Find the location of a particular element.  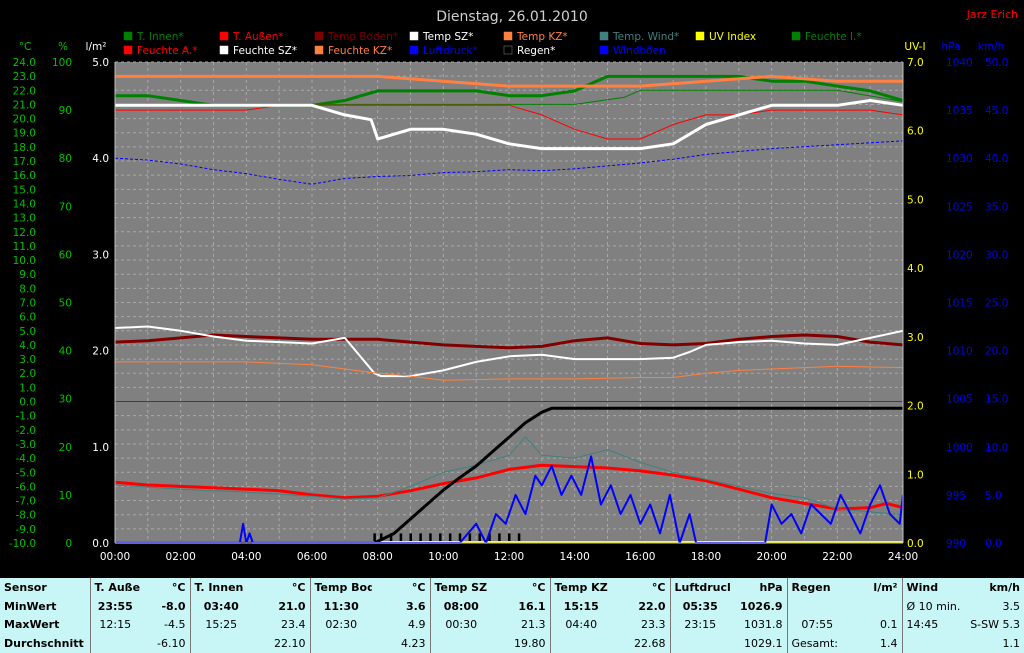

stats-max-time: 02:30 is located at coordinates (340, 625).